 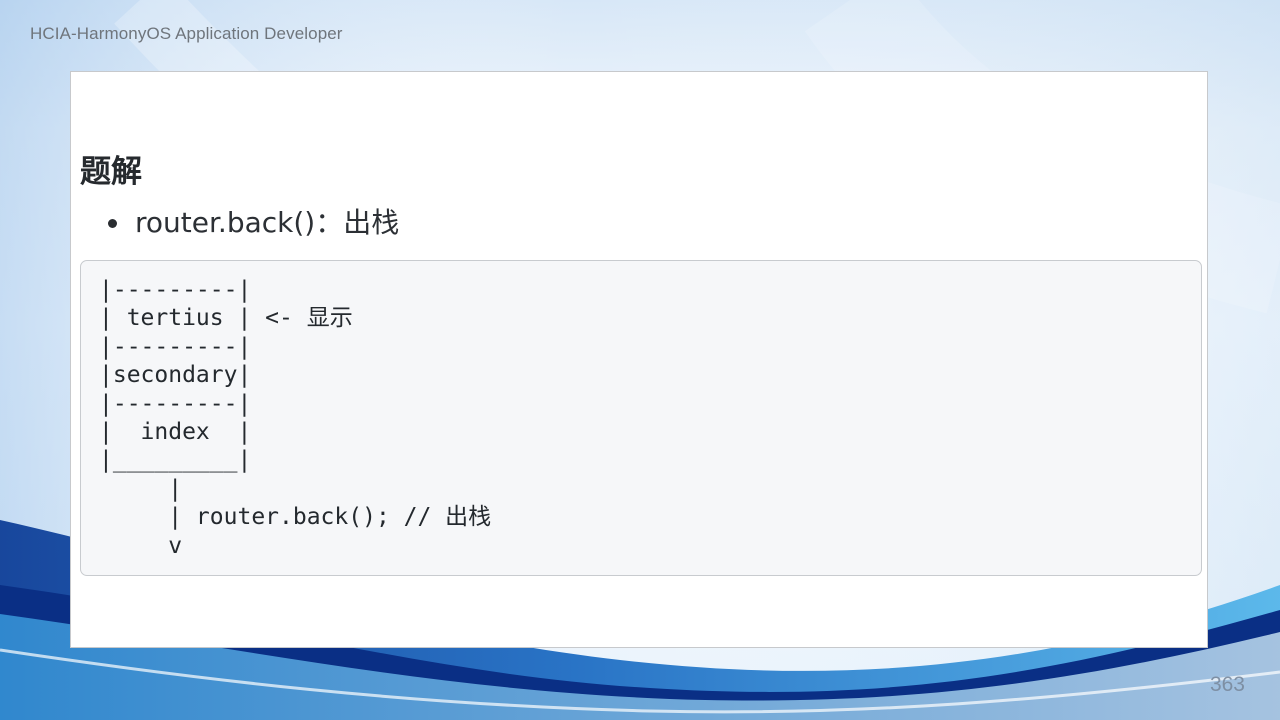 What do you see at coordinates (186, 33) in the screenshot?
I see `presentation-header: HCIA-HarmonyOS Application Developer` at bounding box center [186, 33].